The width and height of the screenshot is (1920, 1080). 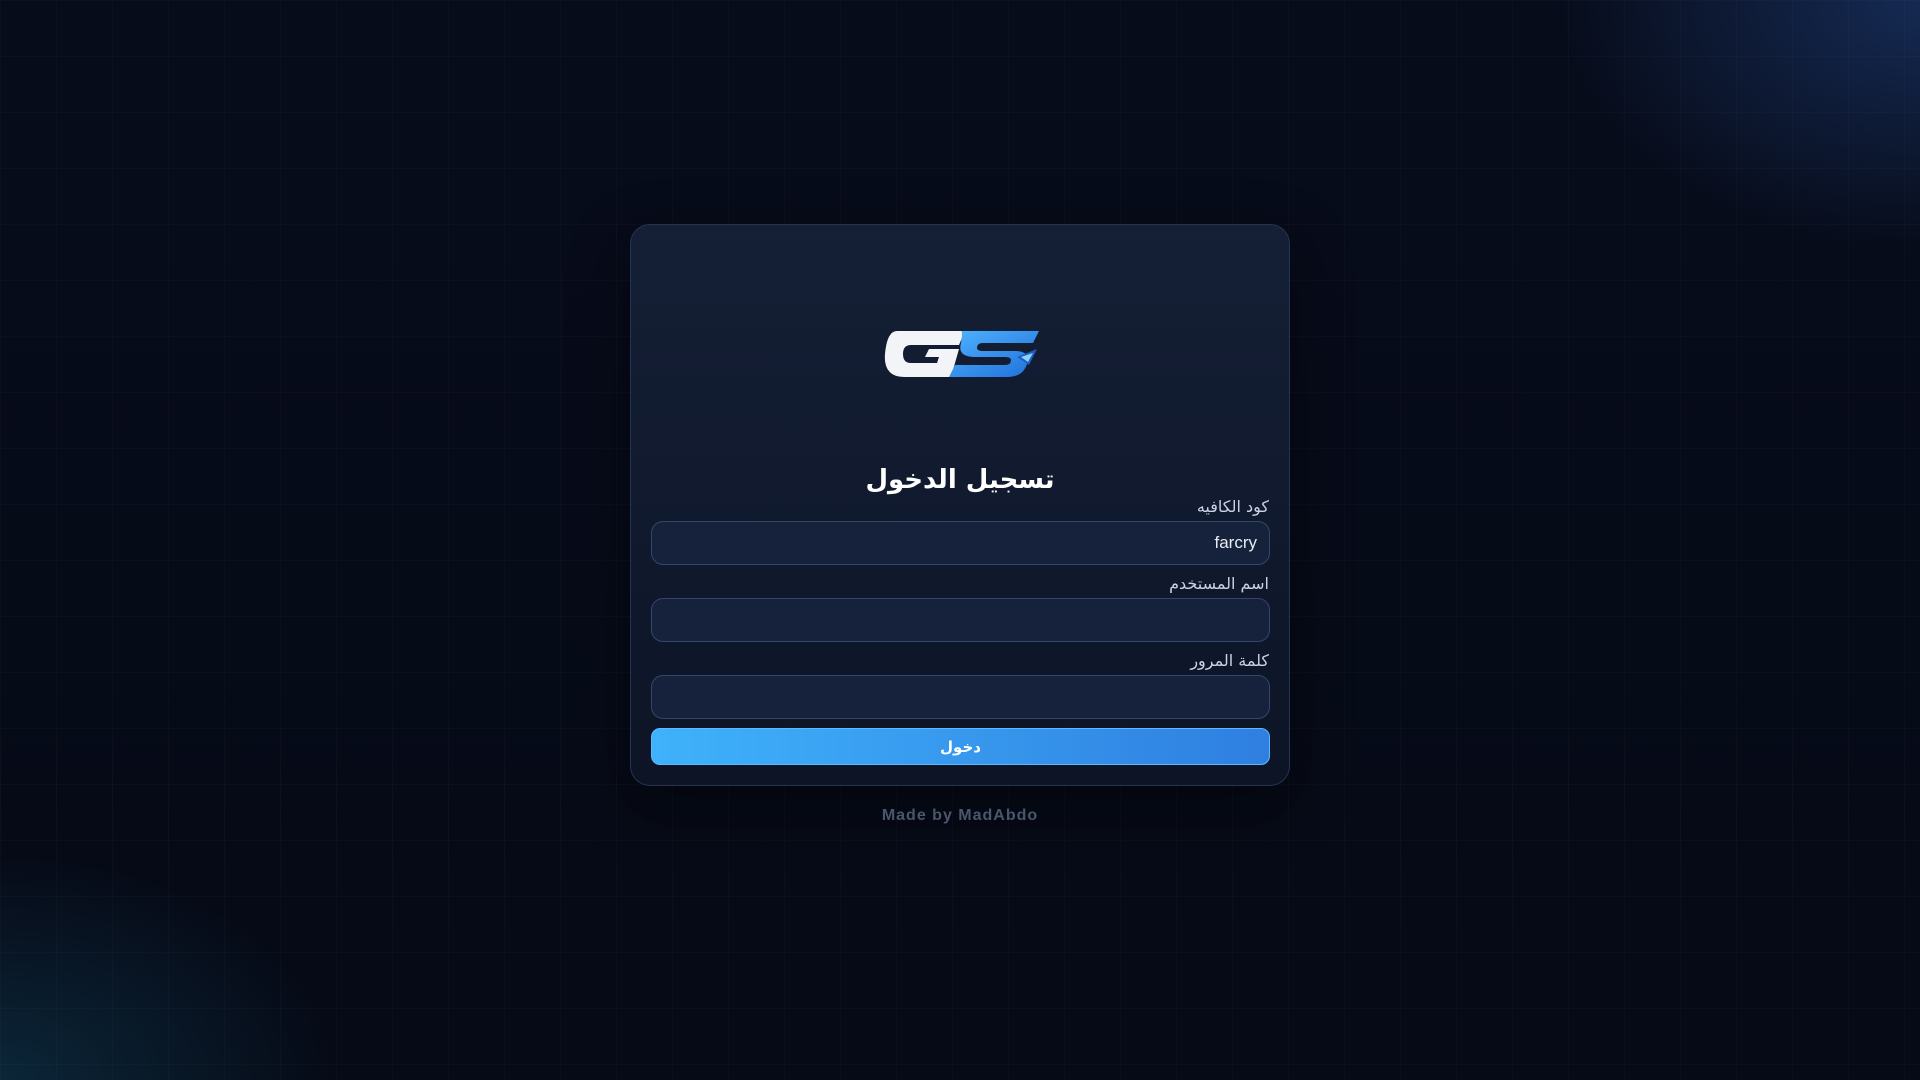 I want to click on username-input, so click(x=960, y=620).